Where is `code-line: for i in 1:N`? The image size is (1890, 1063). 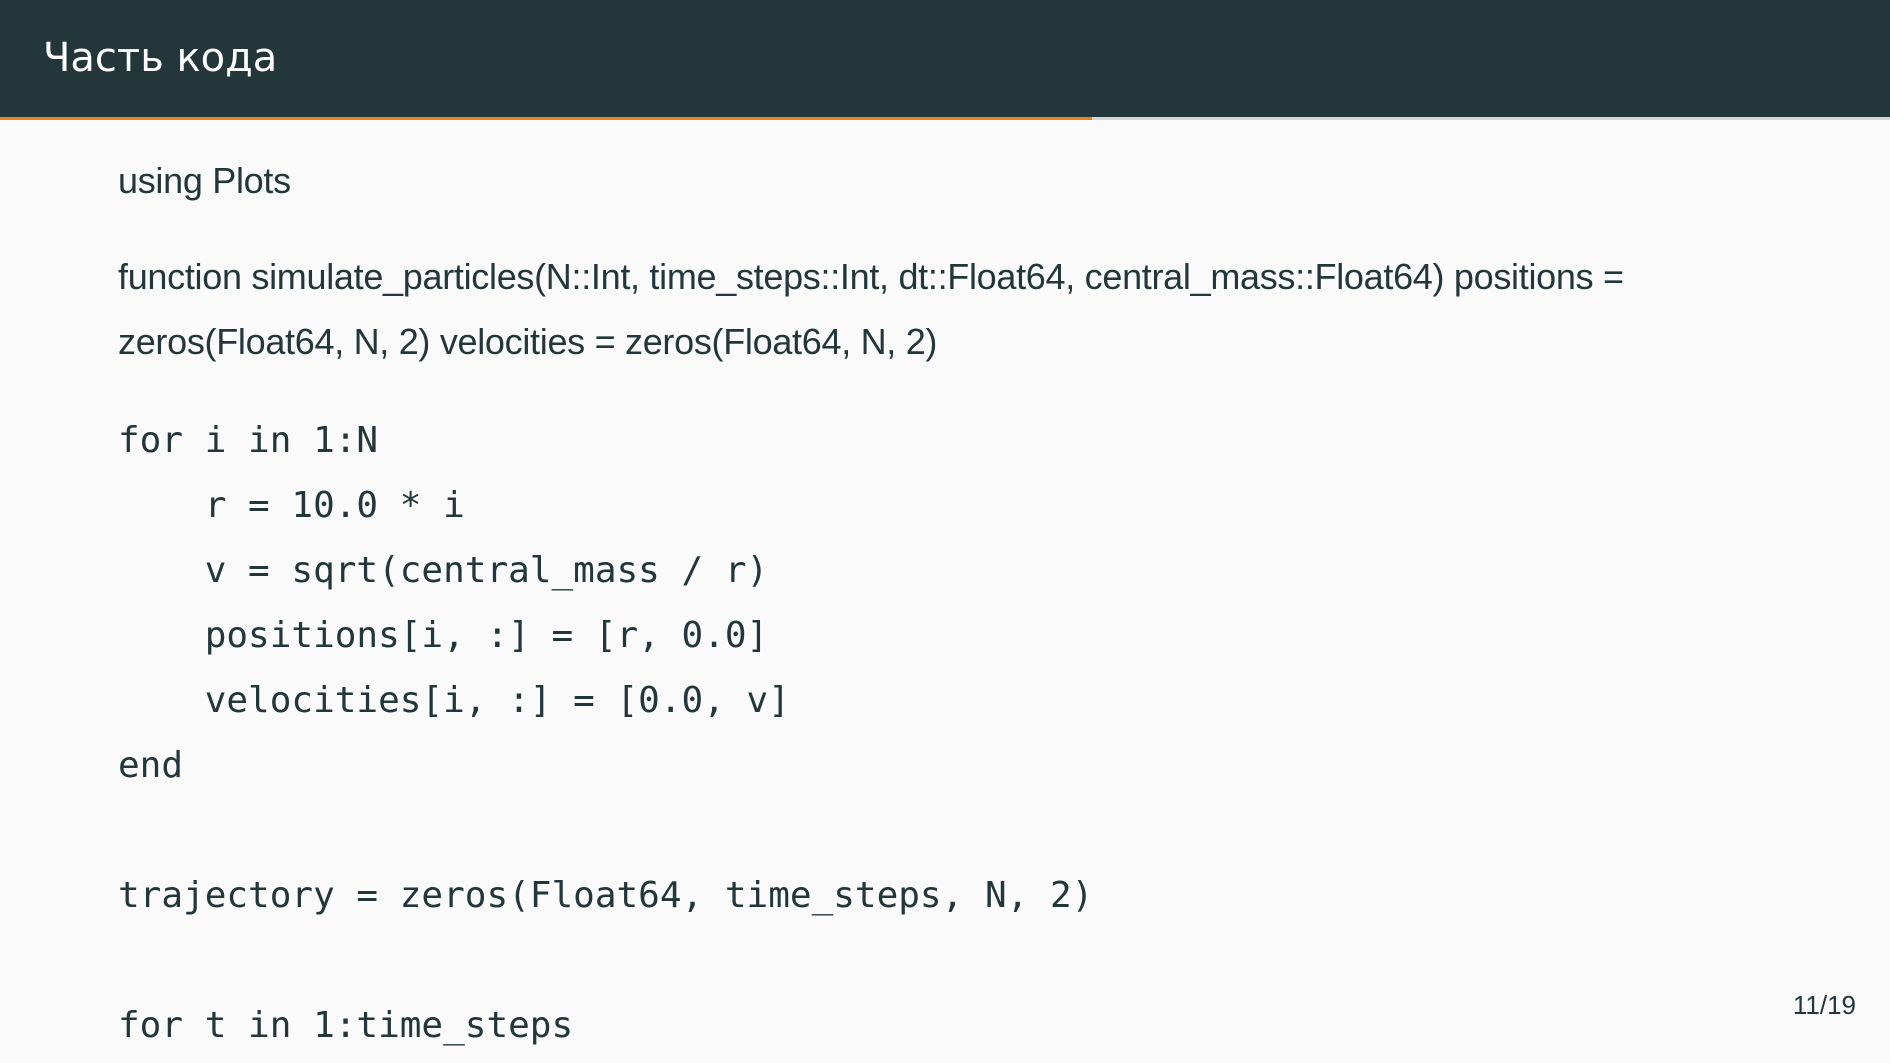
code-line: for i in 1:N is located at coordinates (248, 440).